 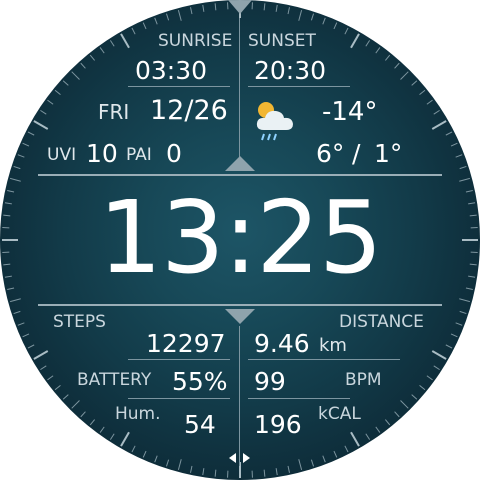 What do you see at coordinates (350, 112) in the screenshot?
I see `temperature: -14°` at bounding box center [350, 112].